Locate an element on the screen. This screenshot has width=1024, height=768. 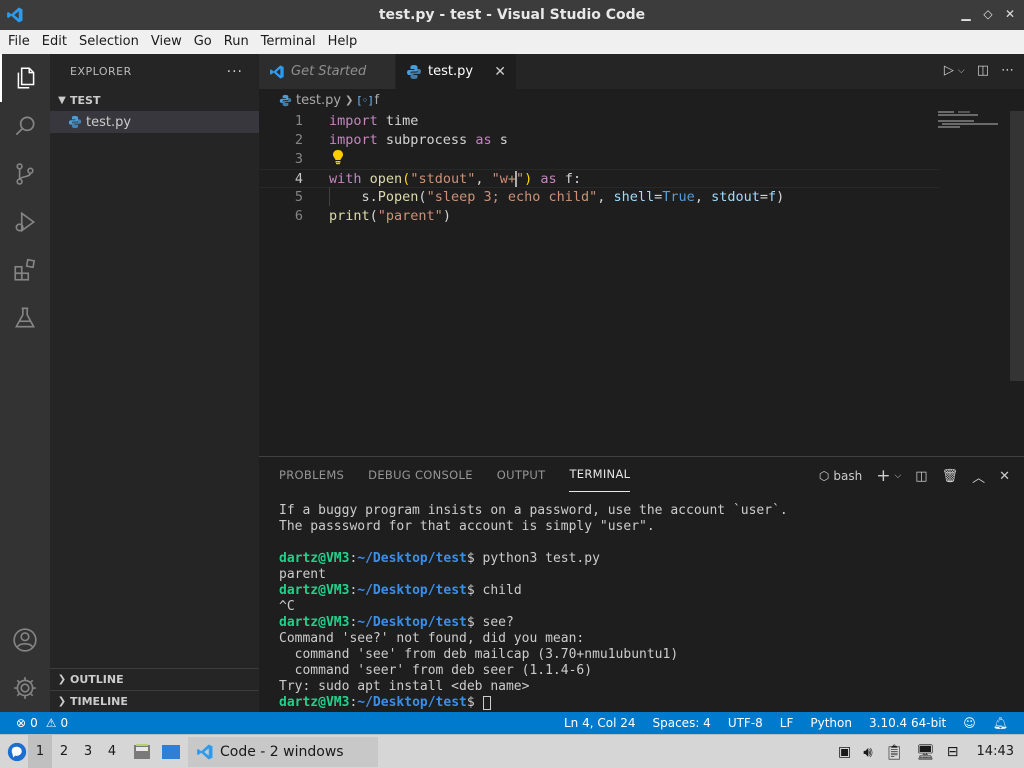
timeline-section: ❯ TIMELINE is located at coordinates (154, 701).